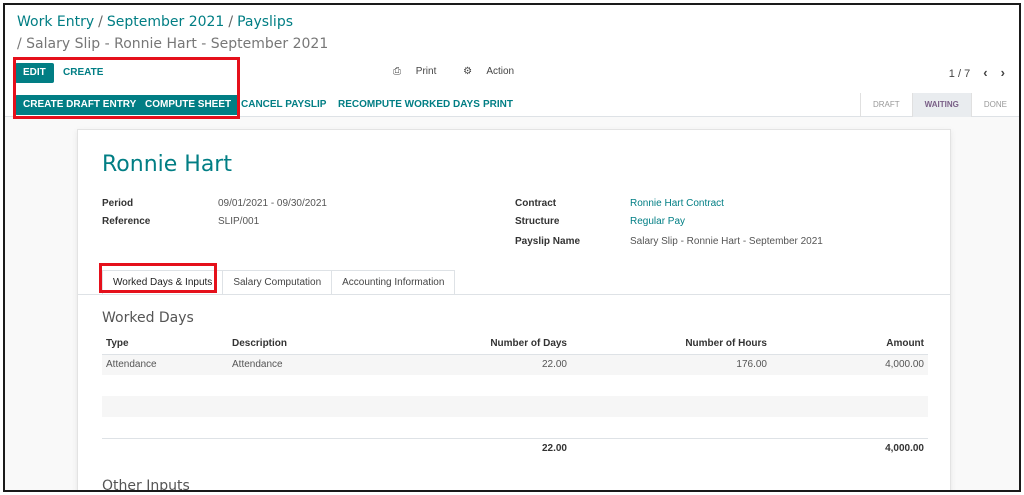 The width and height of the screenshot is (1024, 495). Describe the element at coordinates (671, 344) in the screenshot. I see `col-number-of-hours: Number of Hours` at that location.